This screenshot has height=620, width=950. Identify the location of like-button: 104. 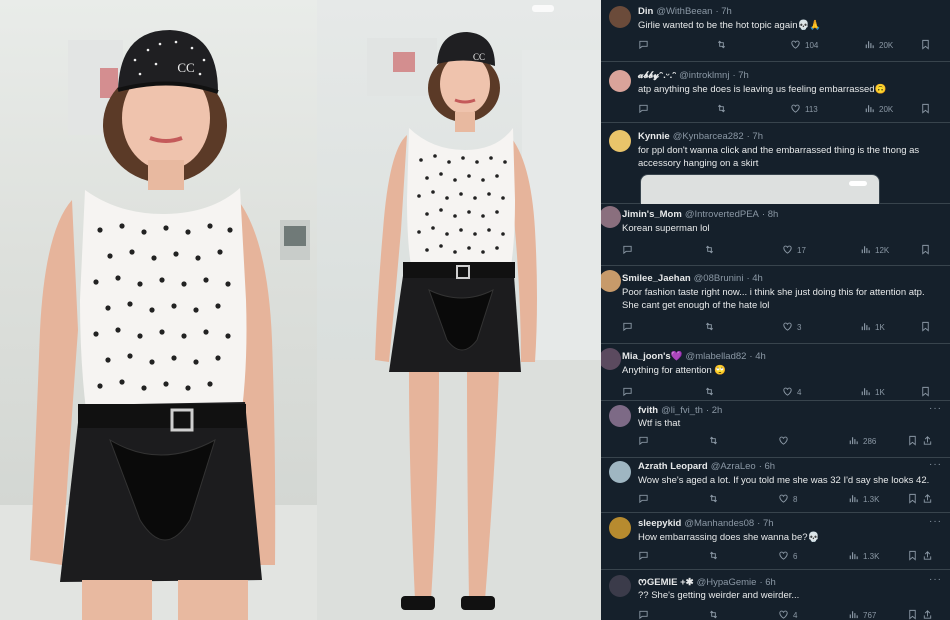
(804, 45).